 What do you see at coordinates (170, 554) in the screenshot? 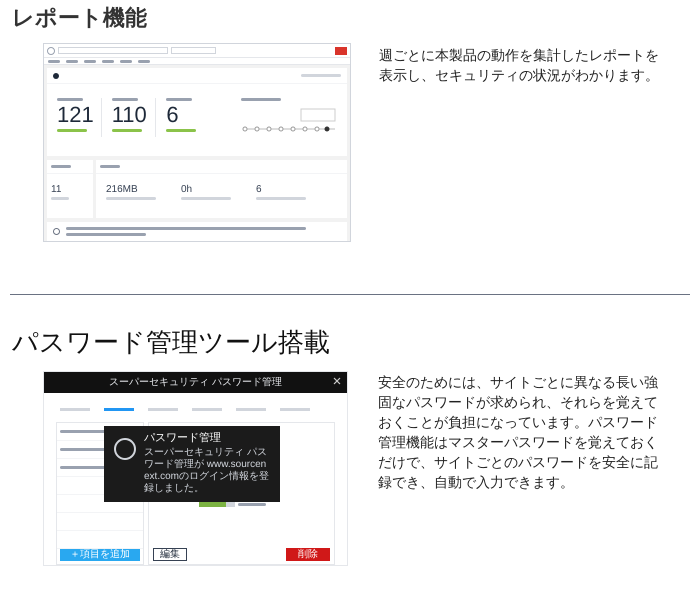
I see `edit-button: 編集` at bounding box center [170, 554].